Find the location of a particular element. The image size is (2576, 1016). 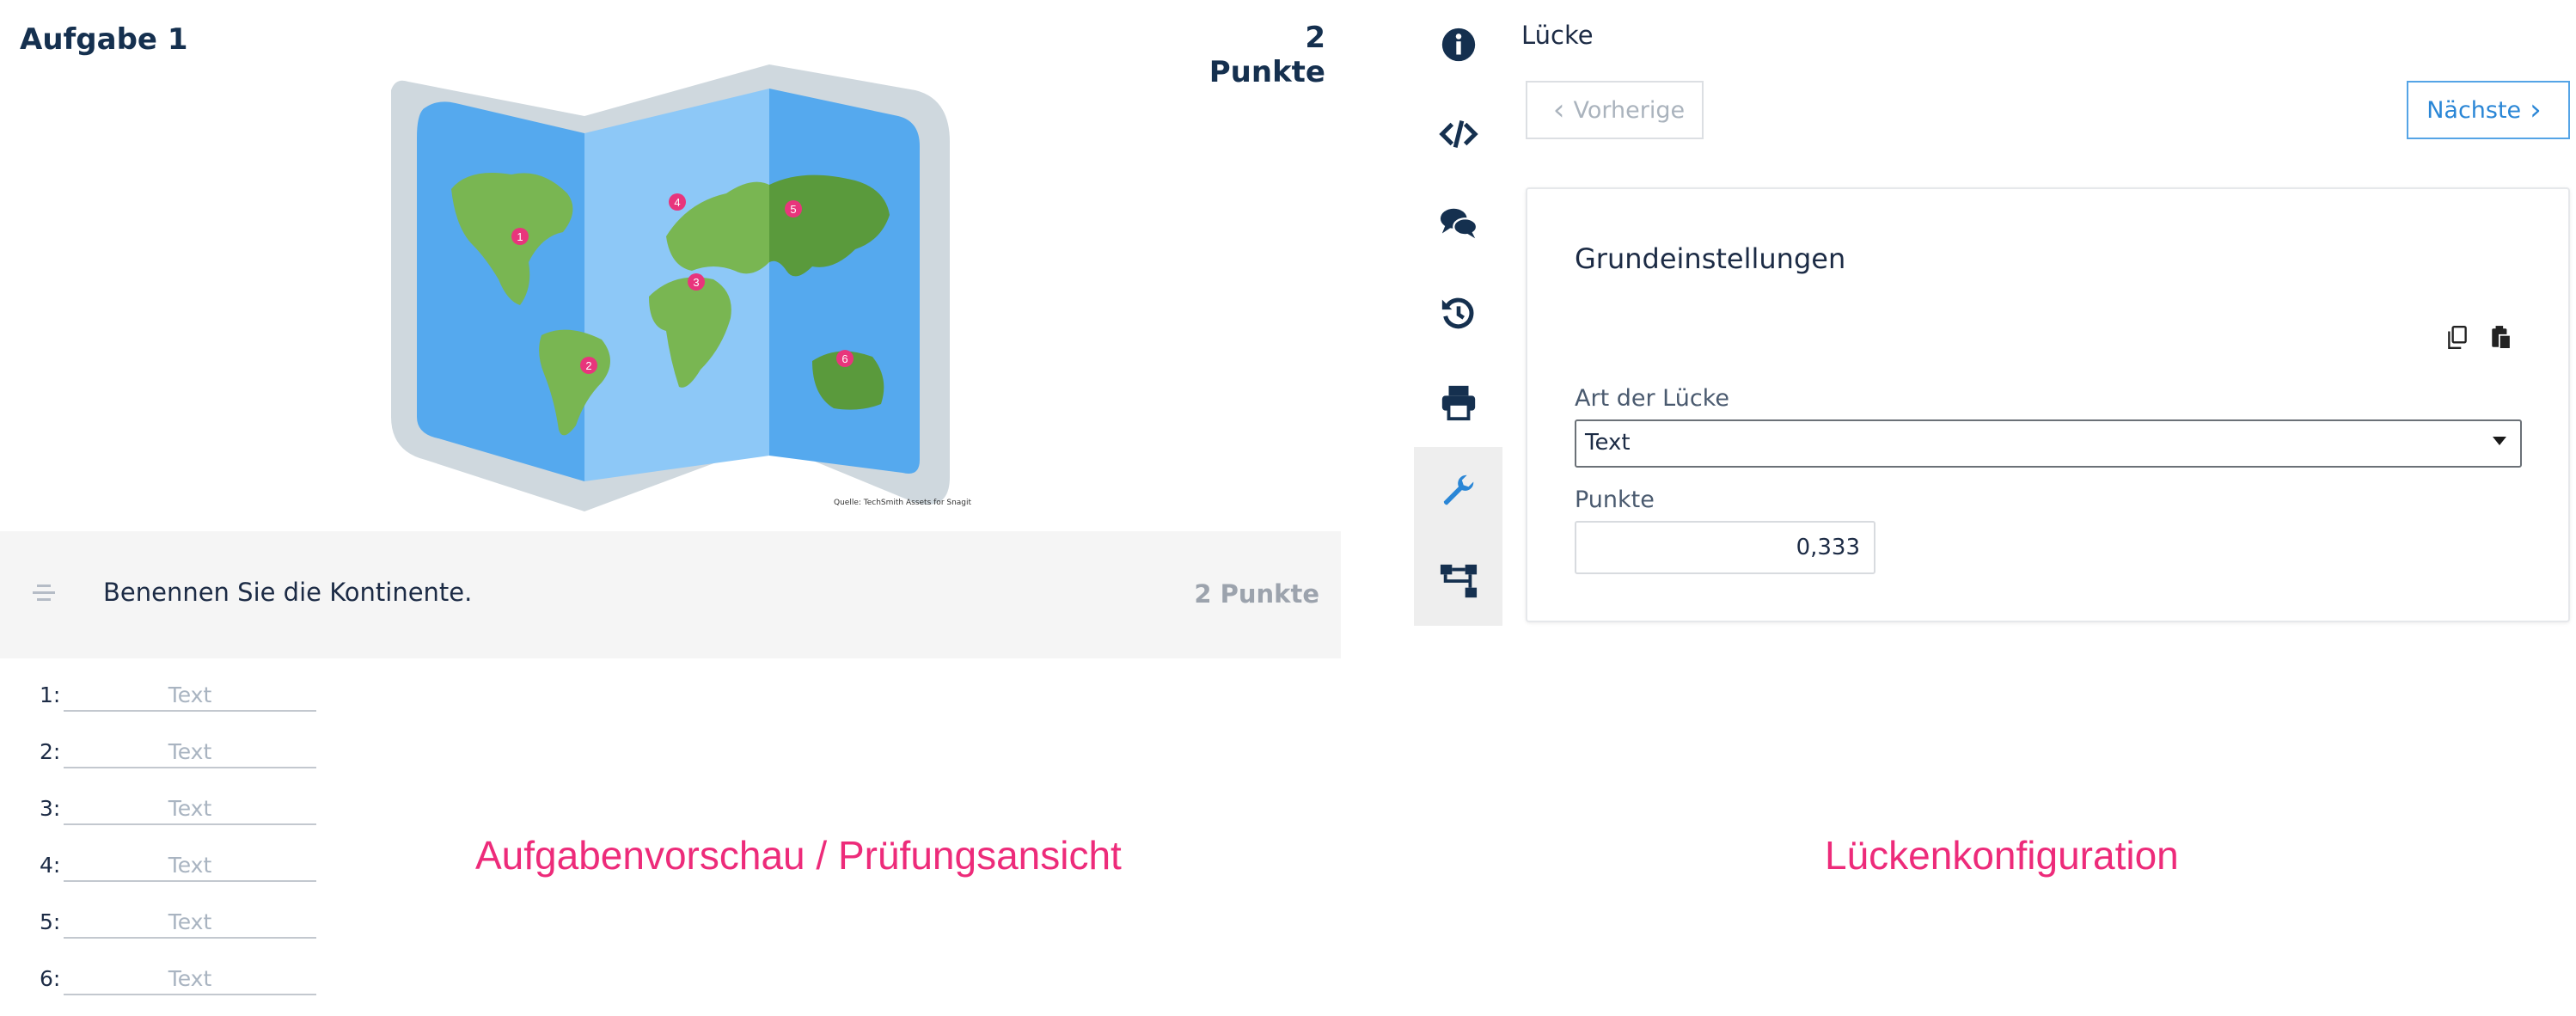

paste-icon is located at coordinates (2501, 338).